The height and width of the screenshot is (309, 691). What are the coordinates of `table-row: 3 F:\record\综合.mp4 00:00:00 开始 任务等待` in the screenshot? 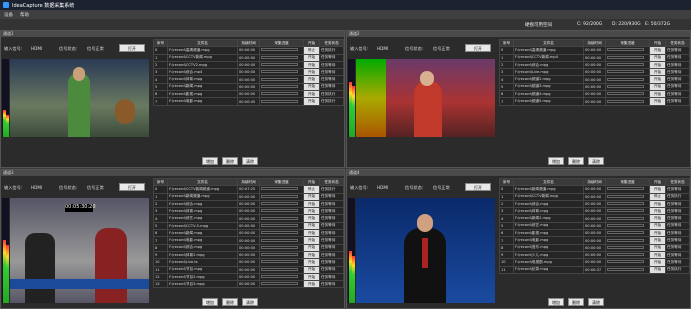 It's located at (248, 72).